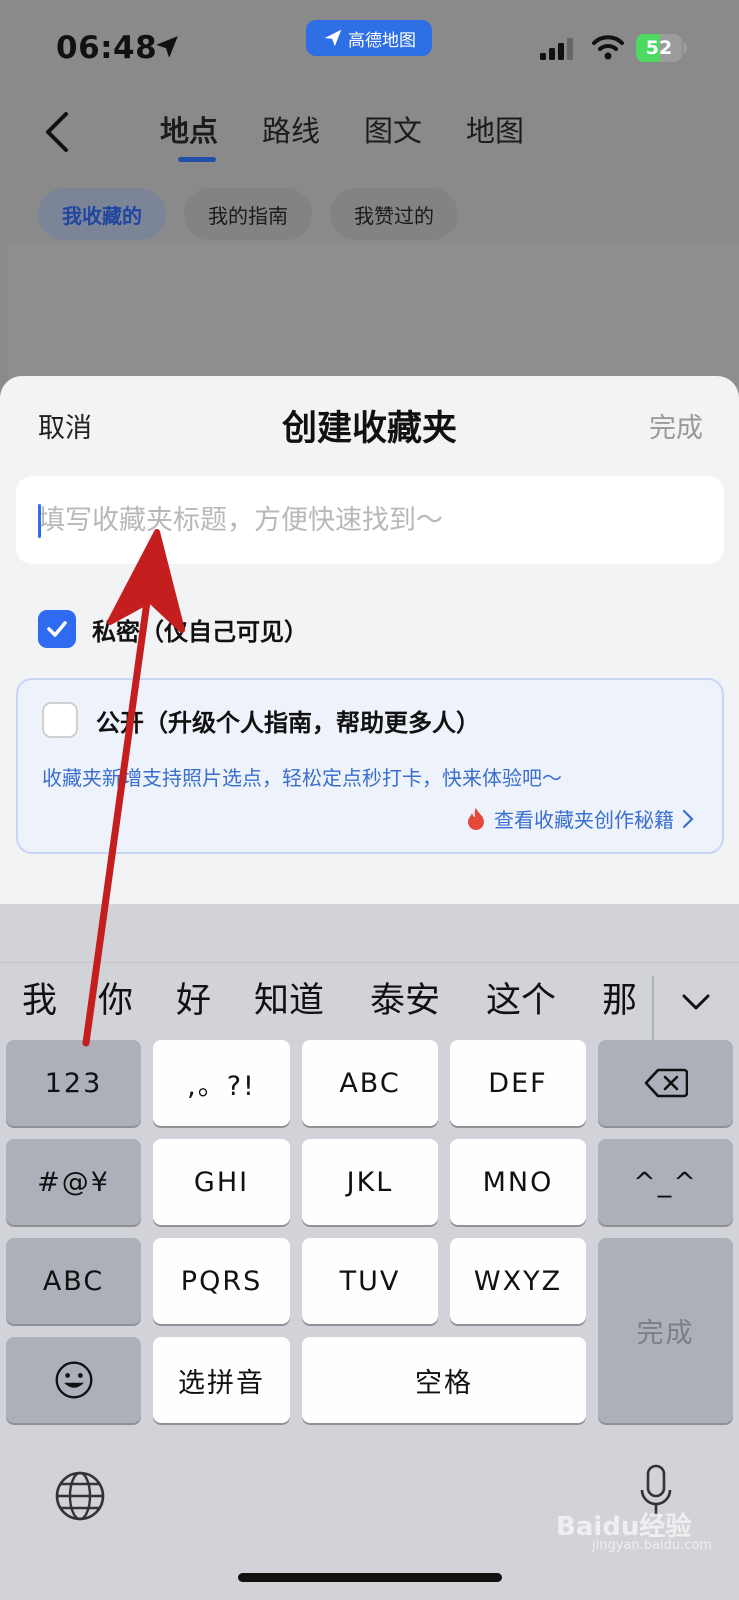 Image resolution: width=739 pixels, height=1600 pixels. I want to click on key-symbols: #@¥, so click(73, 1182).